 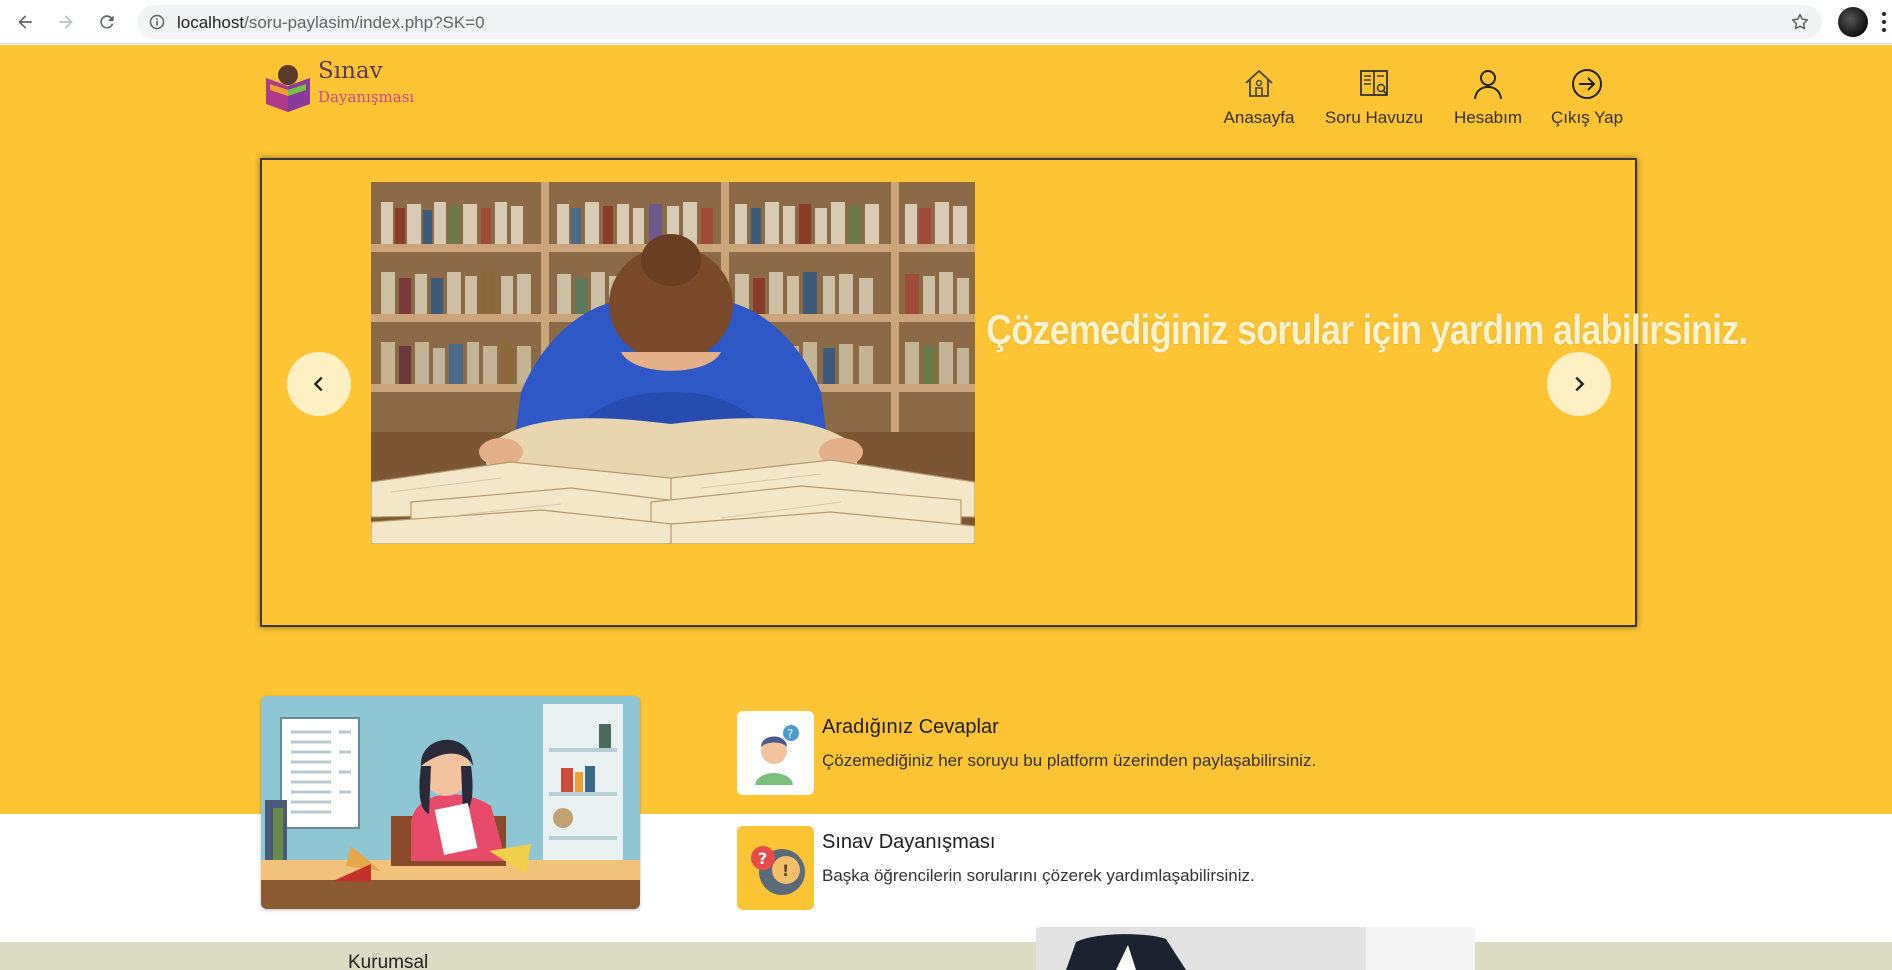 I want to click on forward-button, so click(x=66, y=22).